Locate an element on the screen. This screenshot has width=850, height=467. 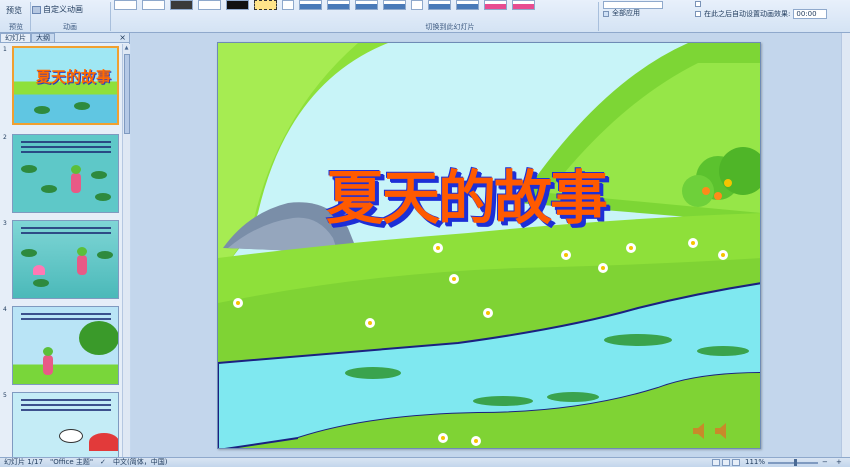
group-label-transition: 切换到此幻灯片 is located at coordinates (450, 27).